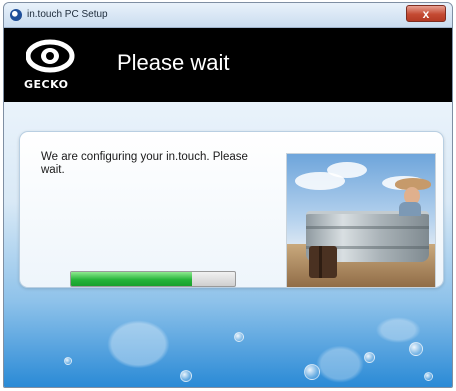 This screenshot has height=391, width=456. What do you see at coordinates (323, 262) in the screenshot?
I see `cowboy-boots` at bounding box center [323, 262].